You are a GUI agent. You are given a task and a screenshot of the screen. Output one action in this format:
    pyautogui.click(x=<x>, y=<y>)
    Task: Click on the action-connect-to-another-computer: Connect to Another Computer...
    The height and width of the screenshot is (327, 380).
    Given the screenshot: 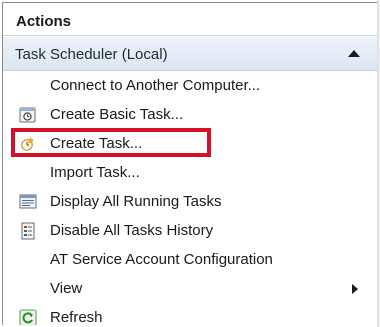 What is the action you would take?
    pyautogui.click(x=190, y=85)
    